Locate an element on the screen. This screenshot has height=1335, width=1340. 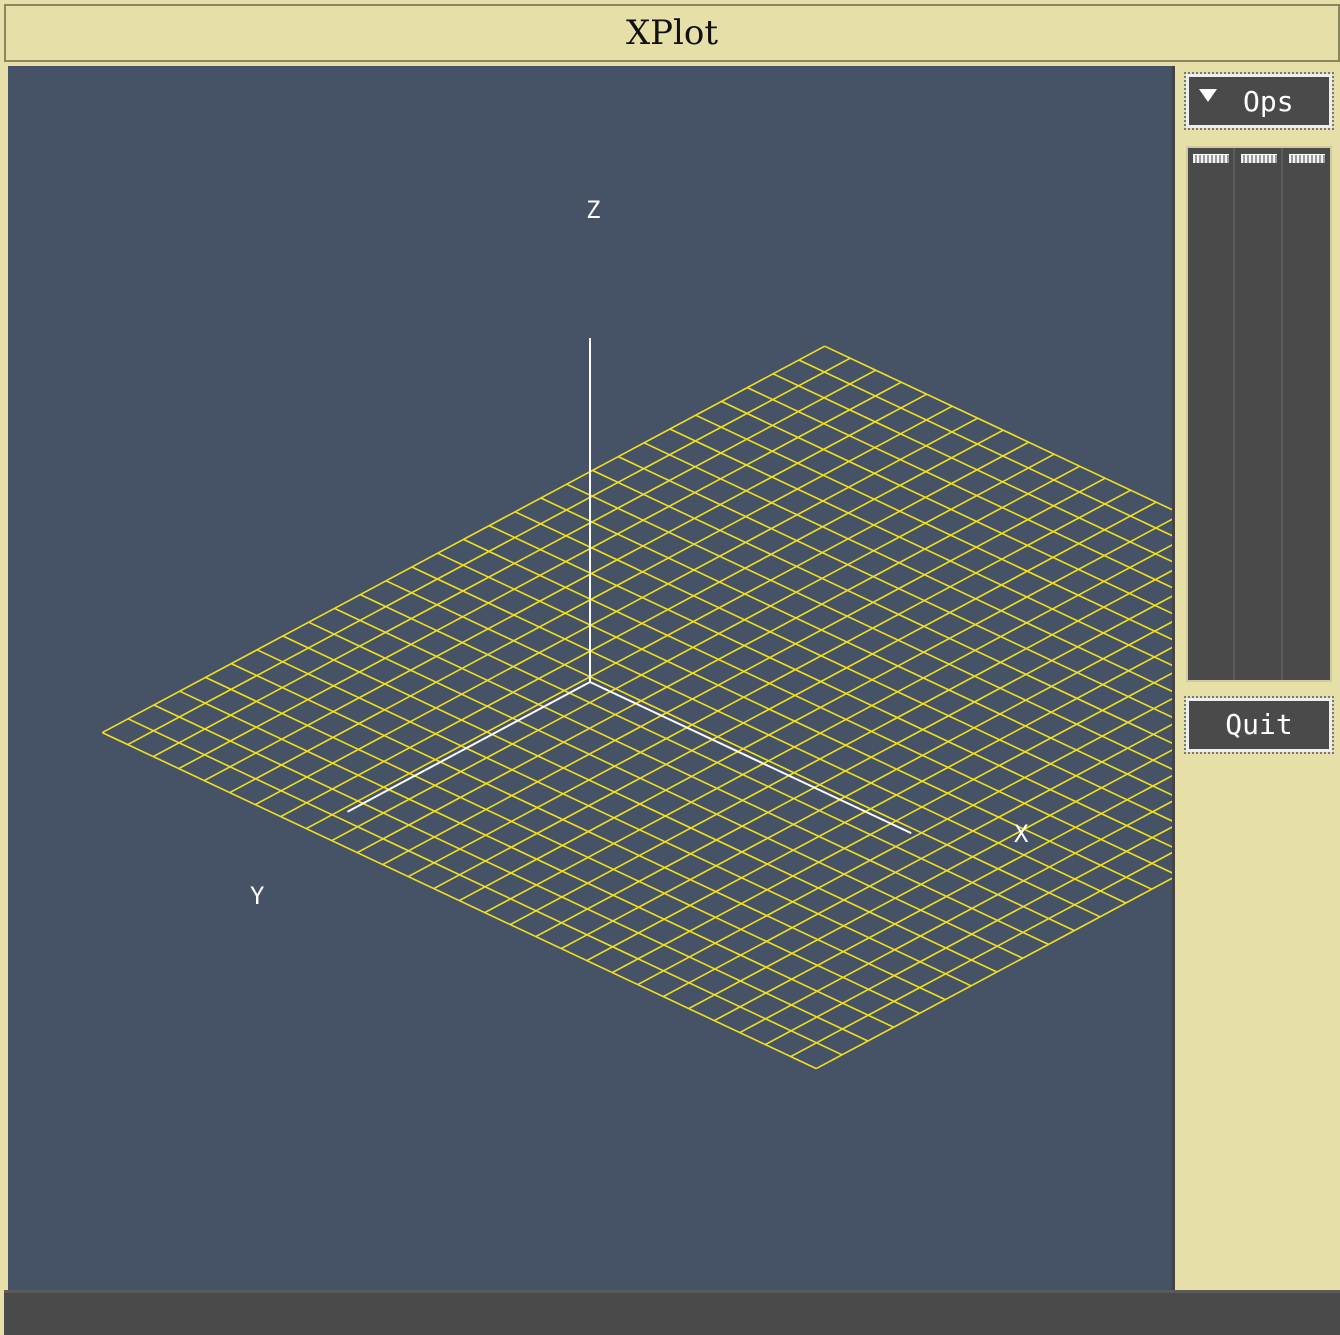
x-axis-line is located at coordinates (750, 758).